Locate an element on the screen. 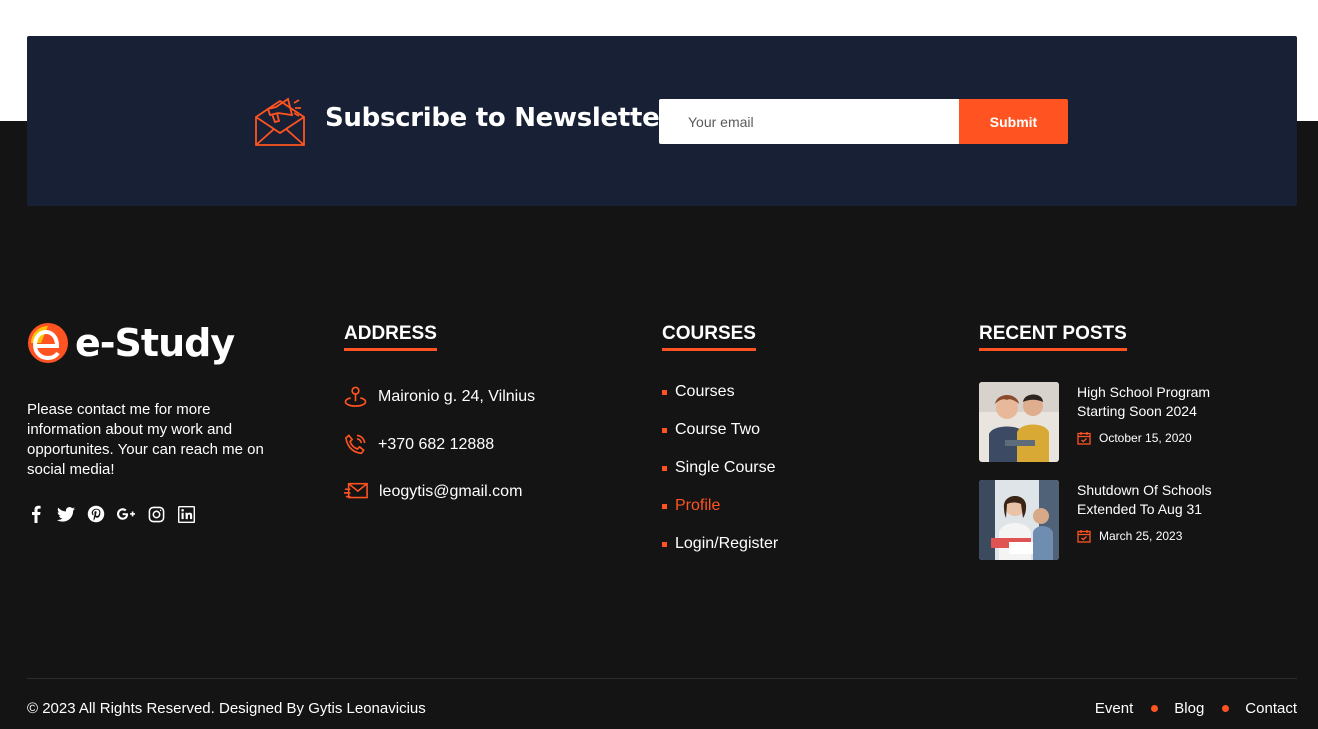 The width and height of the screenshot is (1318, 729). pinterest-icon is located at coordinates (96, 514).